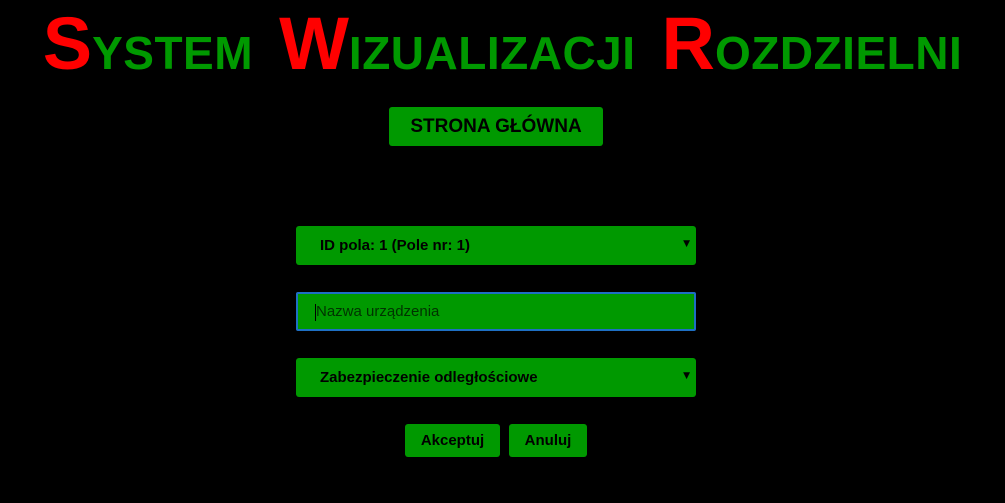 The height and width of the screenshot is (503, 1005). Describe the element at coordinates (838, 53) in the screenshot. I see `title-rest: OZDZIELNI` at that location.